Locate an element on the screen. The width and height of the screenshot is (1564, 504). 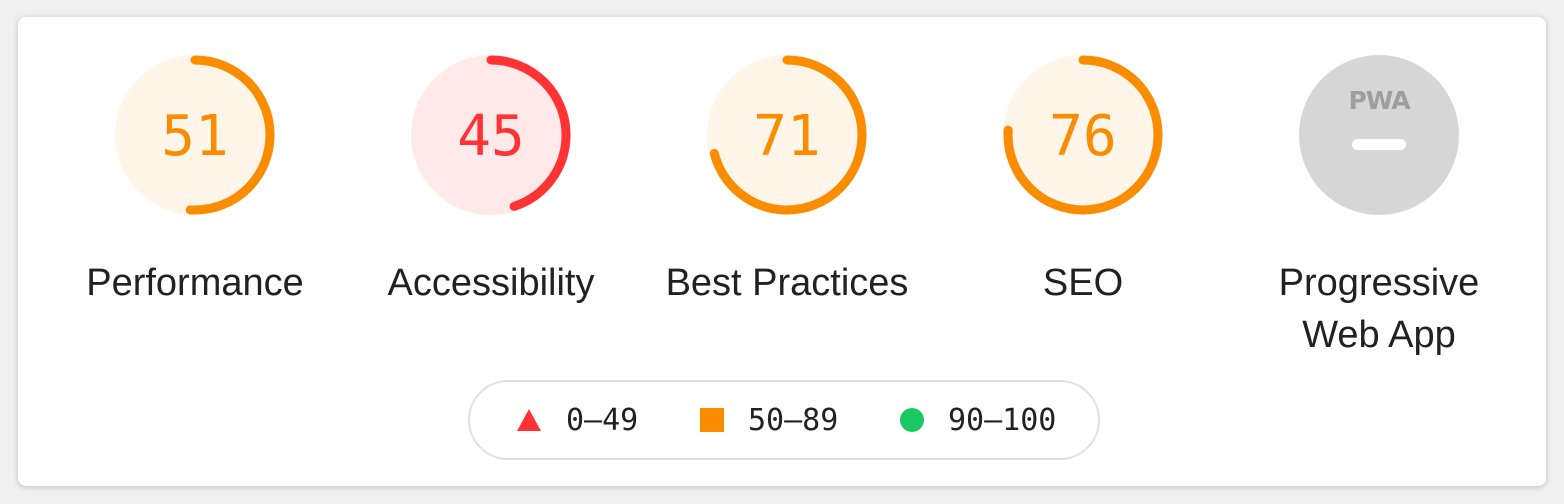
square-icon is located at coordinates (712, 420).